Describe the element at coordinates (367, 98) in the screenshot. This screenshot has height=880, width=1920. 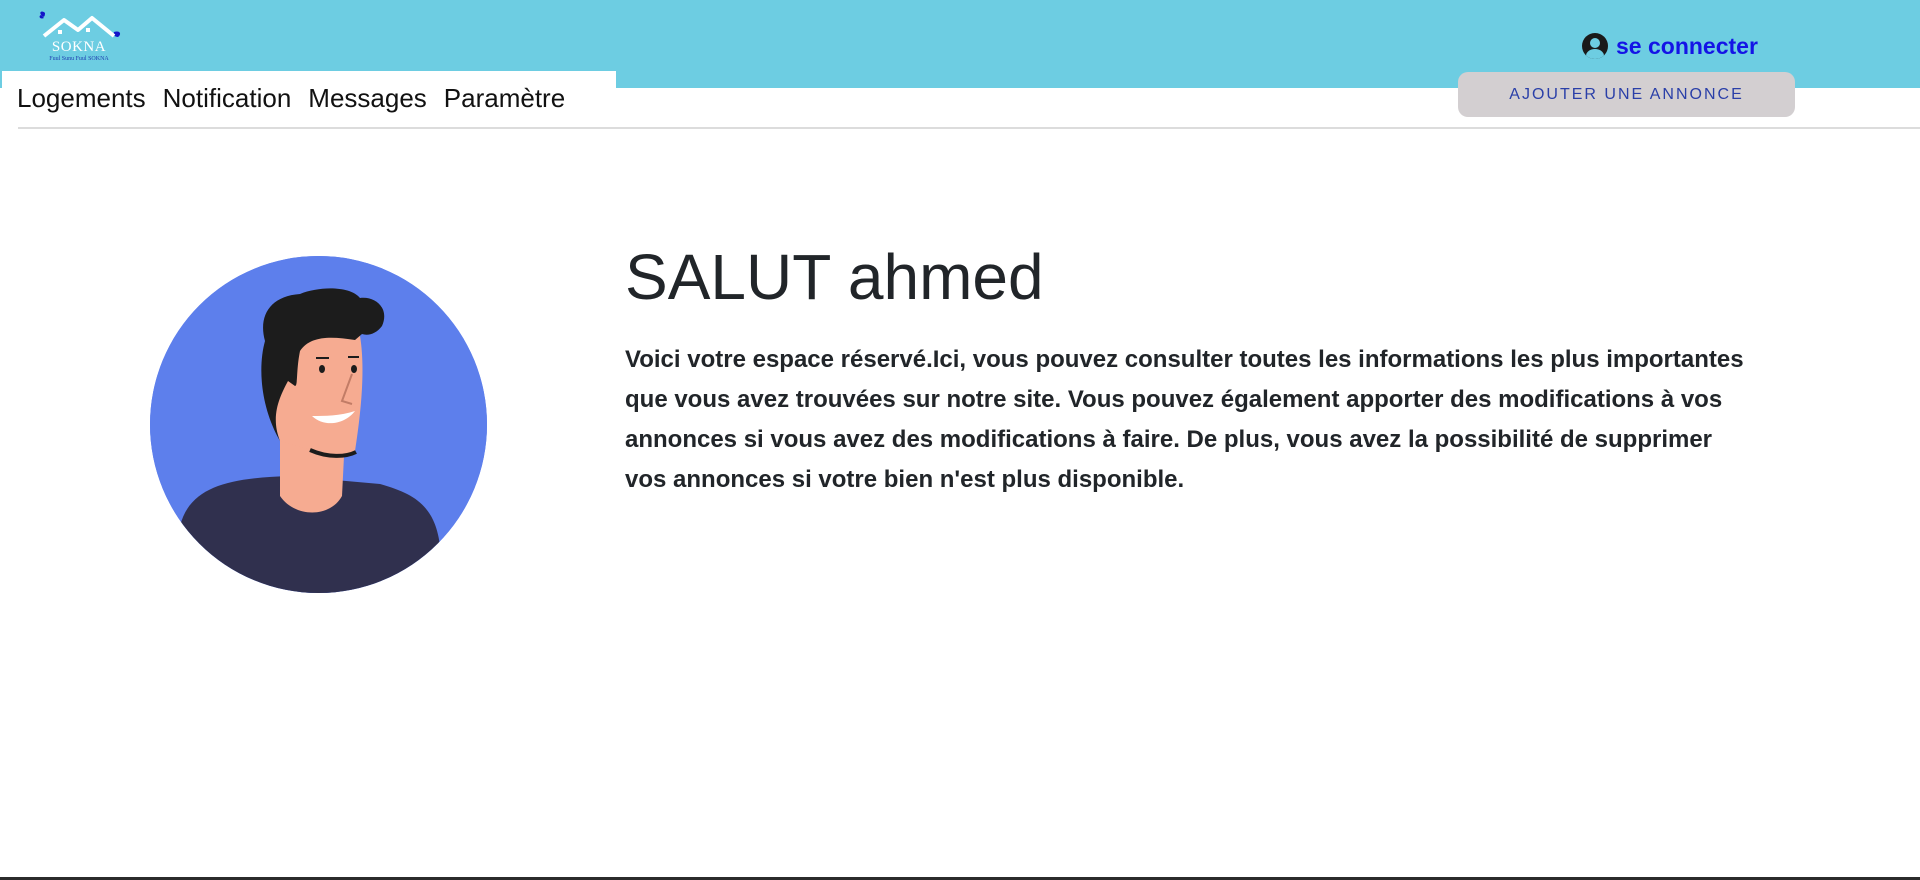
I see `nav-item-messages: Messages` at that location.